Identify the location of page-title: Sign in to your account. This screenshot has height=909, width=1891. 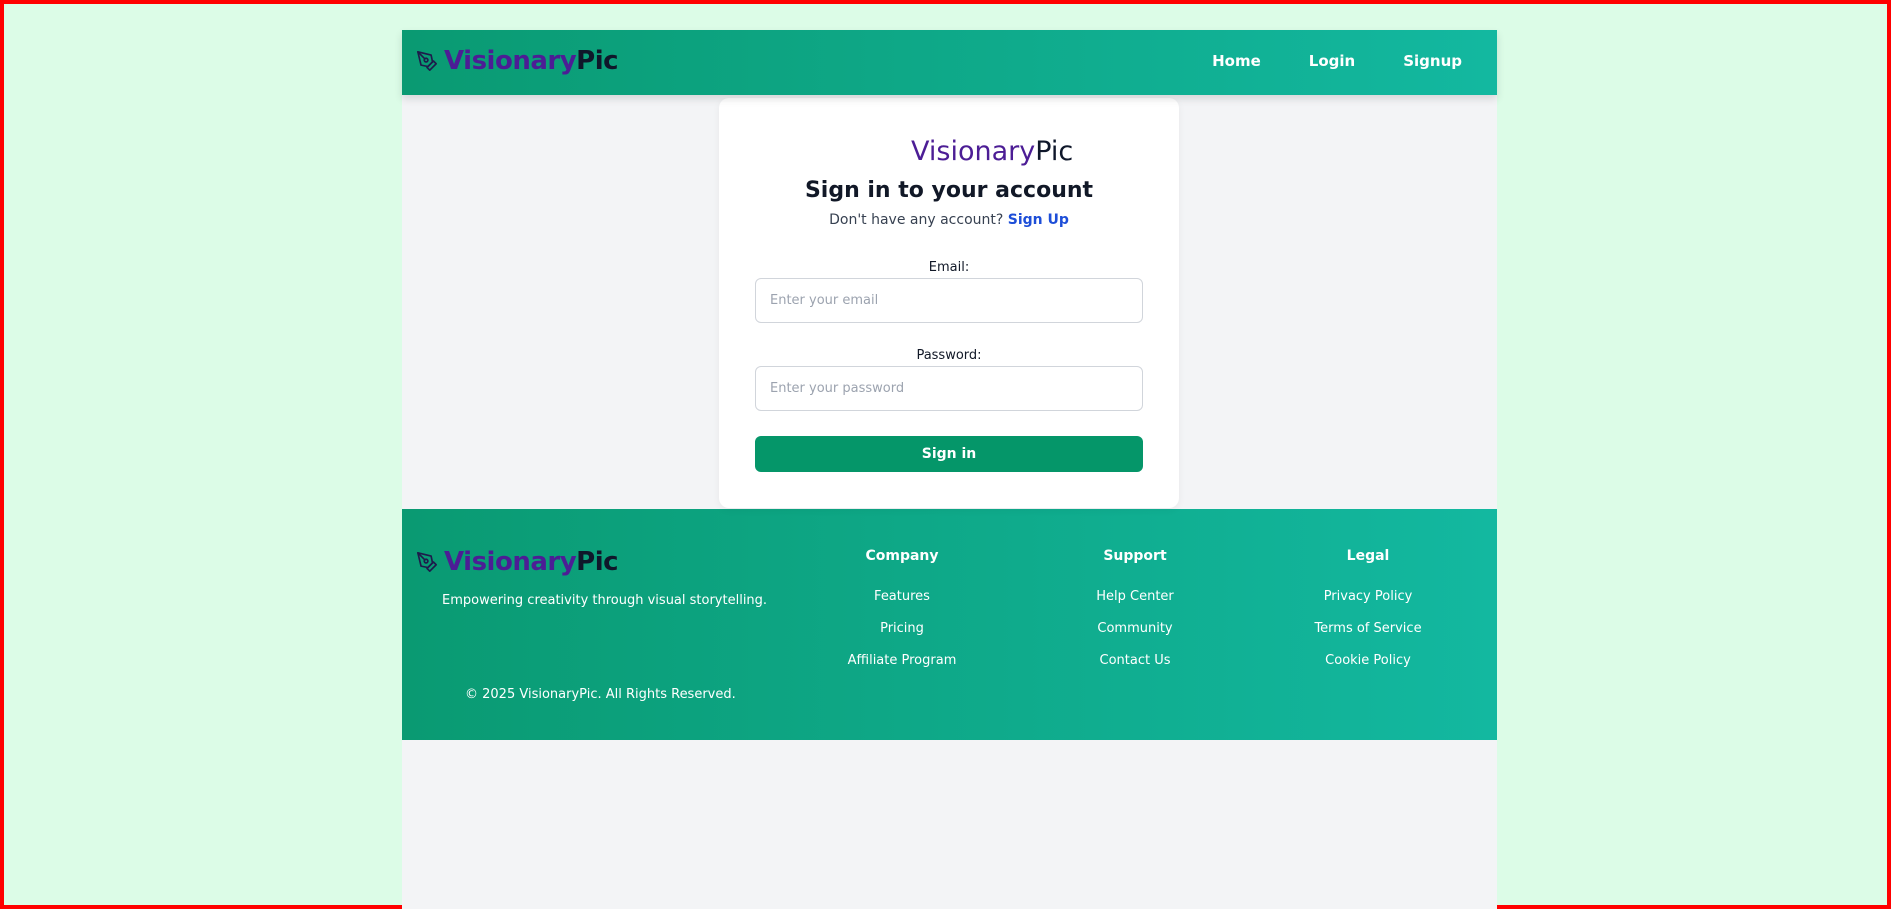
(949, 190).